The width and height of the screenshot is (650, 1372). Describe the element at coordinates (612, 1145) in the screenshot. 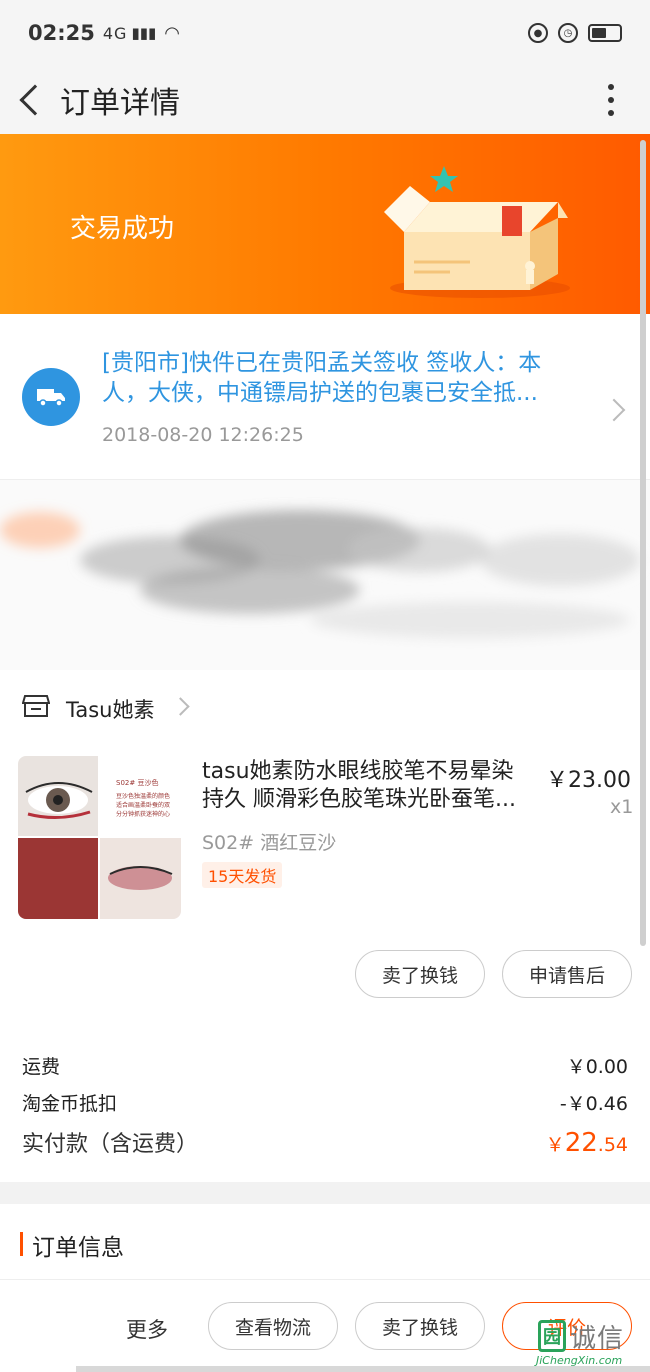

I see `paid-decimal: .54` at that location.